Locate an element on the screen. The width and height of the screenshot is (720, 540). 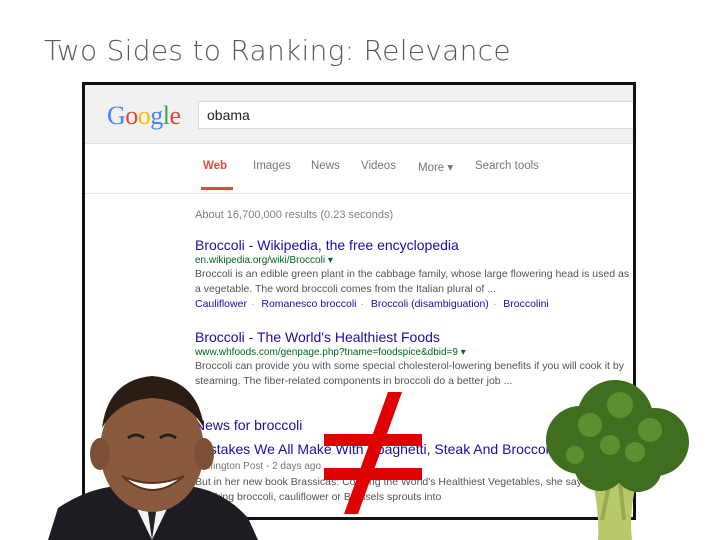
sitelink: Broccoli (disambiguation) is located at coordinates (430, 304).